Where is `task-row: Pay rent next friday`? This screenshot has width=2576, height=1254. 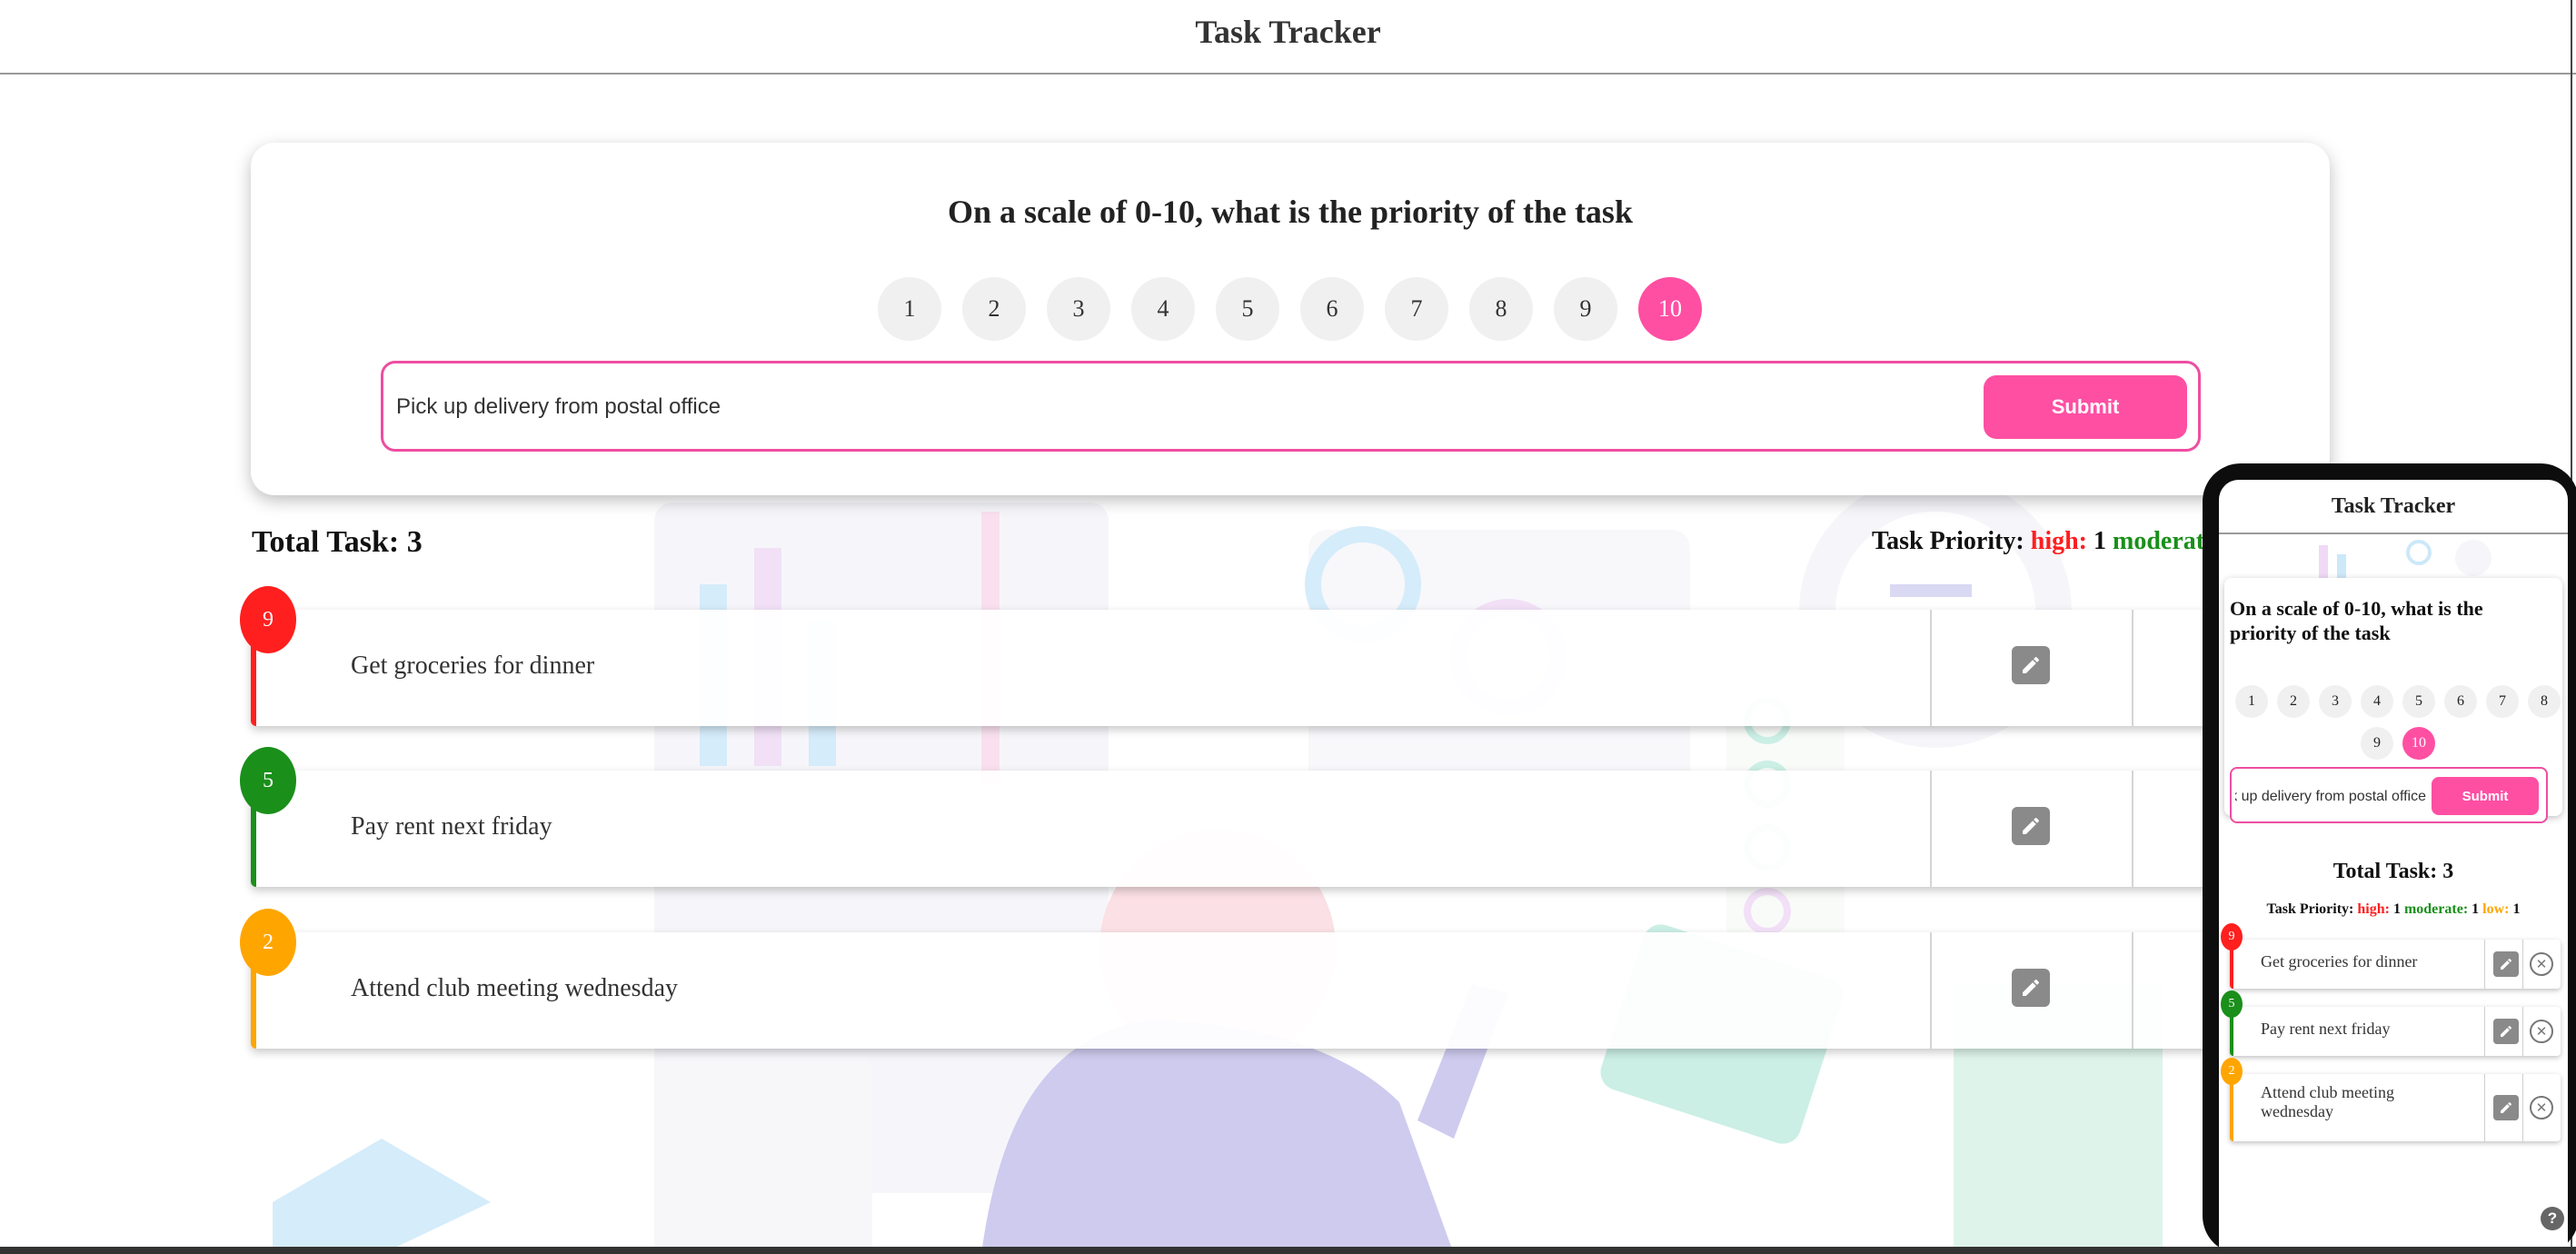
task-row: Pay rent next friday is located at coordinates (1290, 829).